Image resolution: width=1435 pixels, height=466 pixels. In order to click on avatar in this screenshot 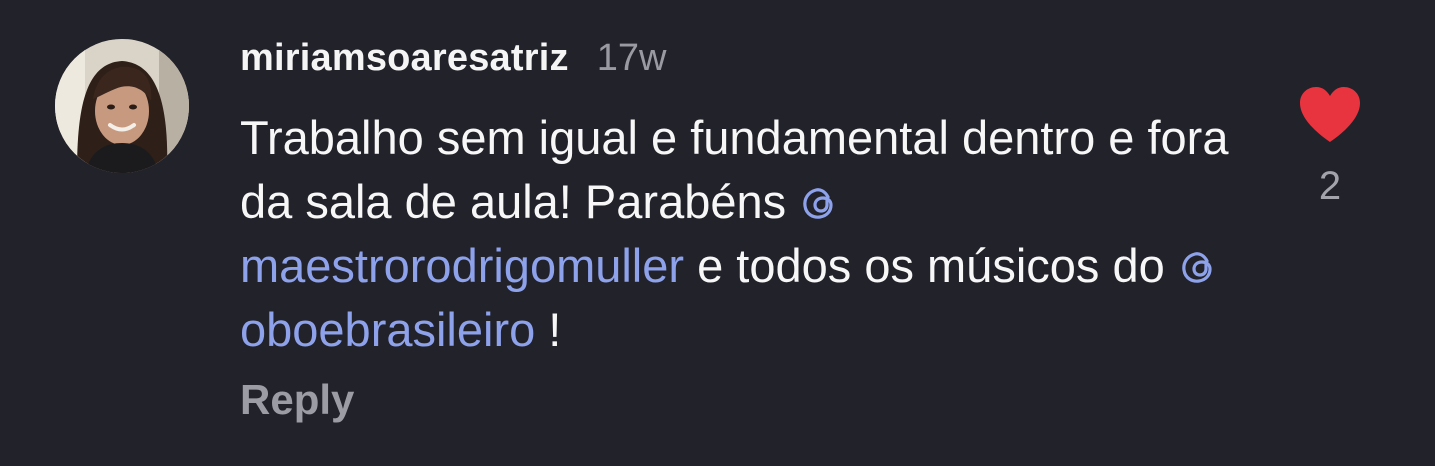, I will do `click(122, 106)`.